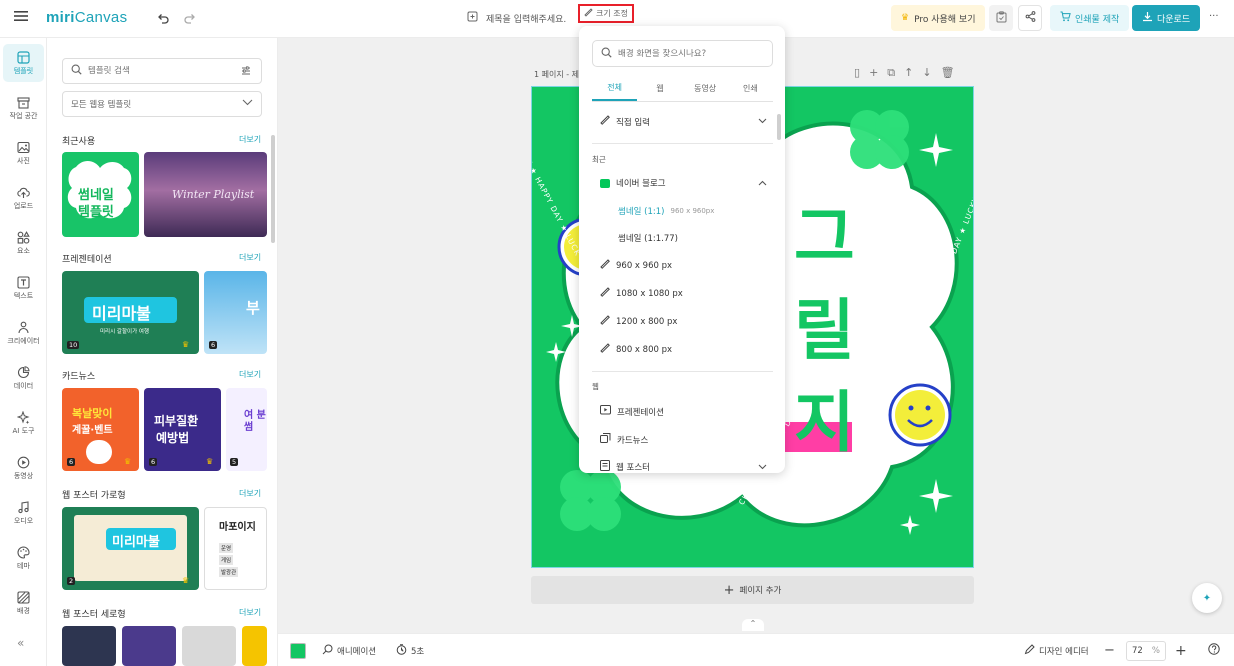  Describe the element at coordinates (250, 374) in the screenshot. I see `more-link-cardnews: 더보기` at that location.